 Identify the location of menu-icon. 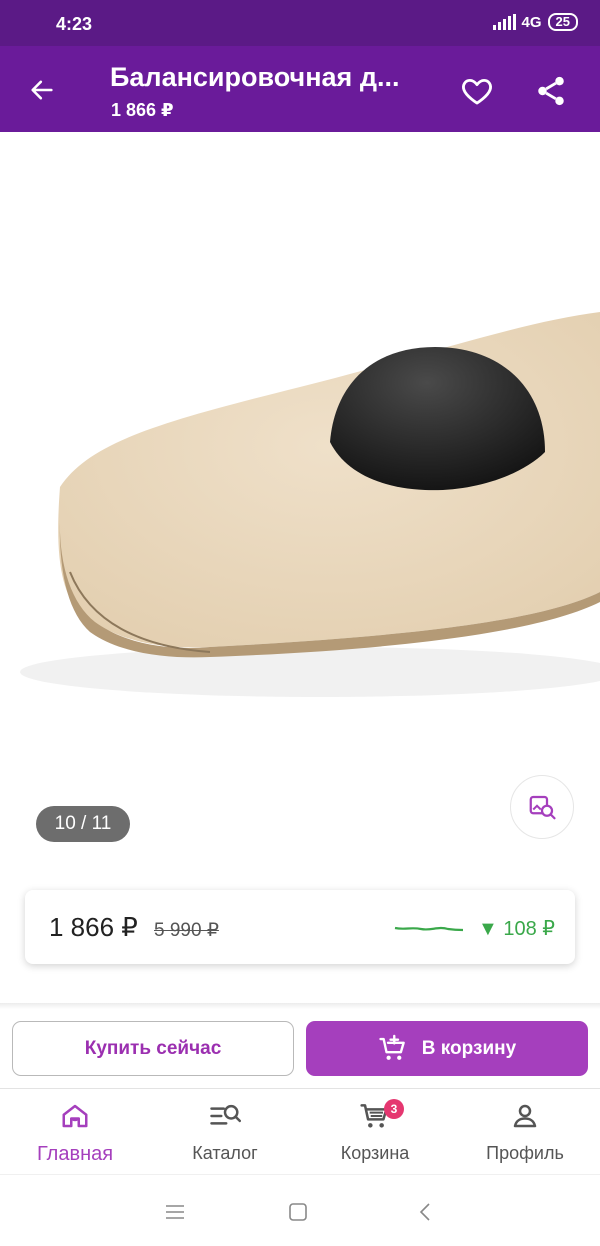
(175, 1212).